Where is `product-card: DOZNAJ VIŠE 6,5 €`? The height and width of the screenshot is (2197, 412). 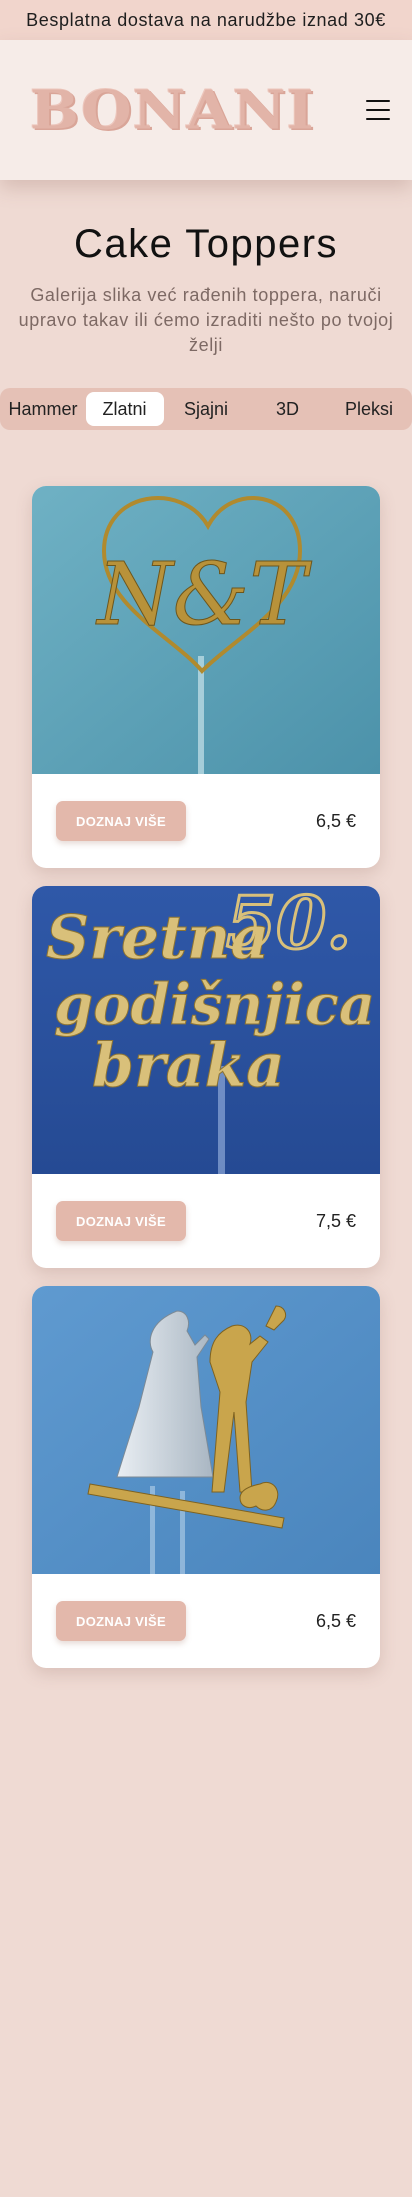 product-card: DOZNAJ VIŠE 6,5 € is located at coordinates (206, 1477).